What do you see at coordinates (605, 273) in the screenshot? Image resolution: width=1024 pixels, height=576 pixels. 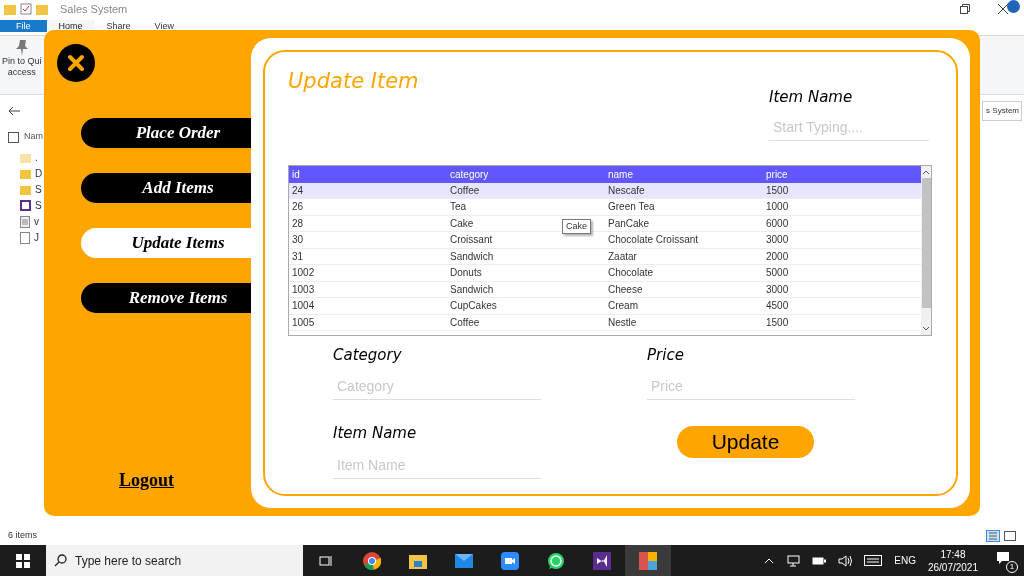 I see `table-row: 1002 Donuts Chocolate 5000` at bounding box center [605, 273].